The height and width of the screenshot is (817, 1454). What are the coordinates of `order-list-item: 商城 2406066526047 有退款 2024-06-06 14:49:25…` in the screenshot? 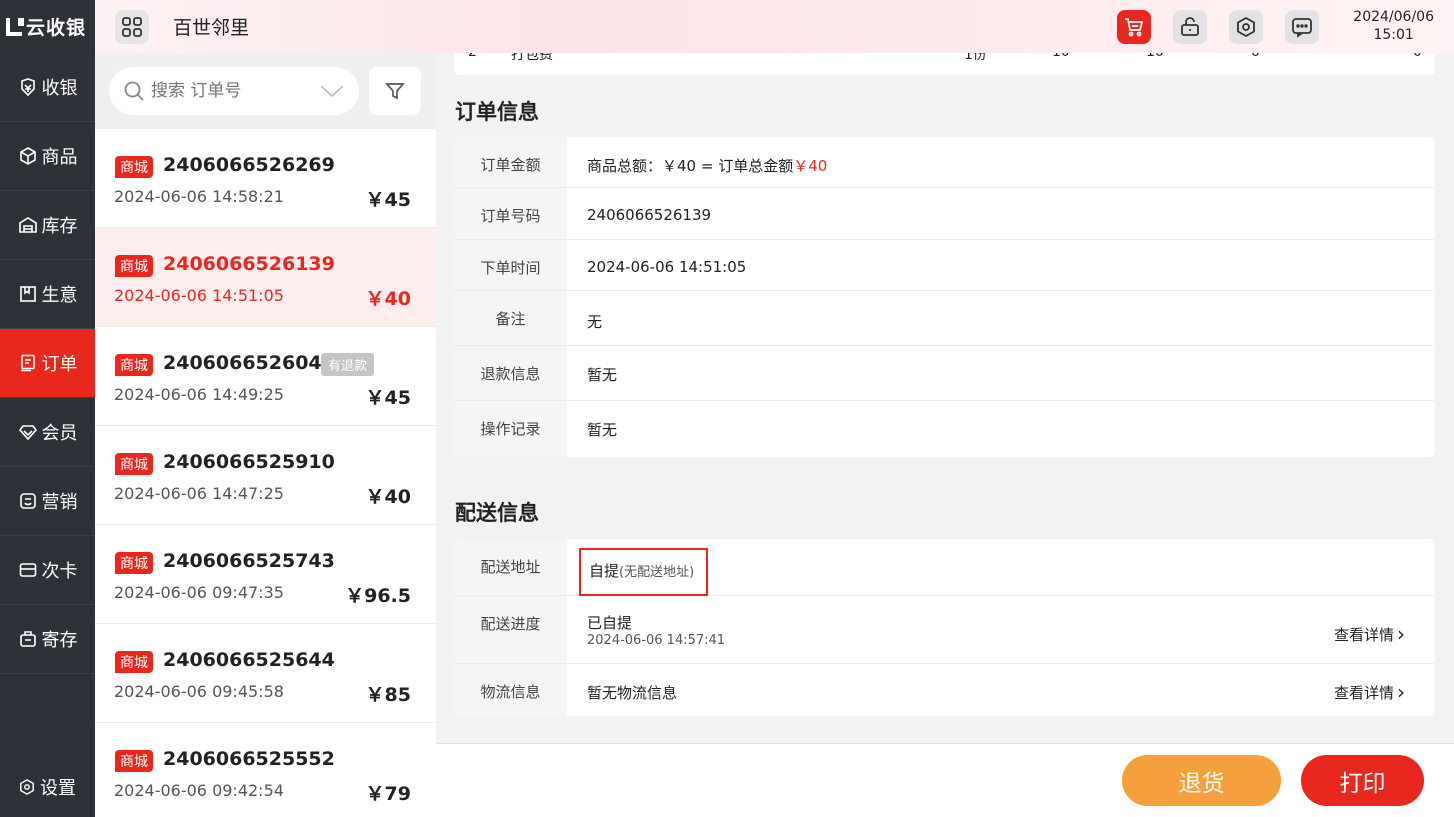 It's located at (265, 376).